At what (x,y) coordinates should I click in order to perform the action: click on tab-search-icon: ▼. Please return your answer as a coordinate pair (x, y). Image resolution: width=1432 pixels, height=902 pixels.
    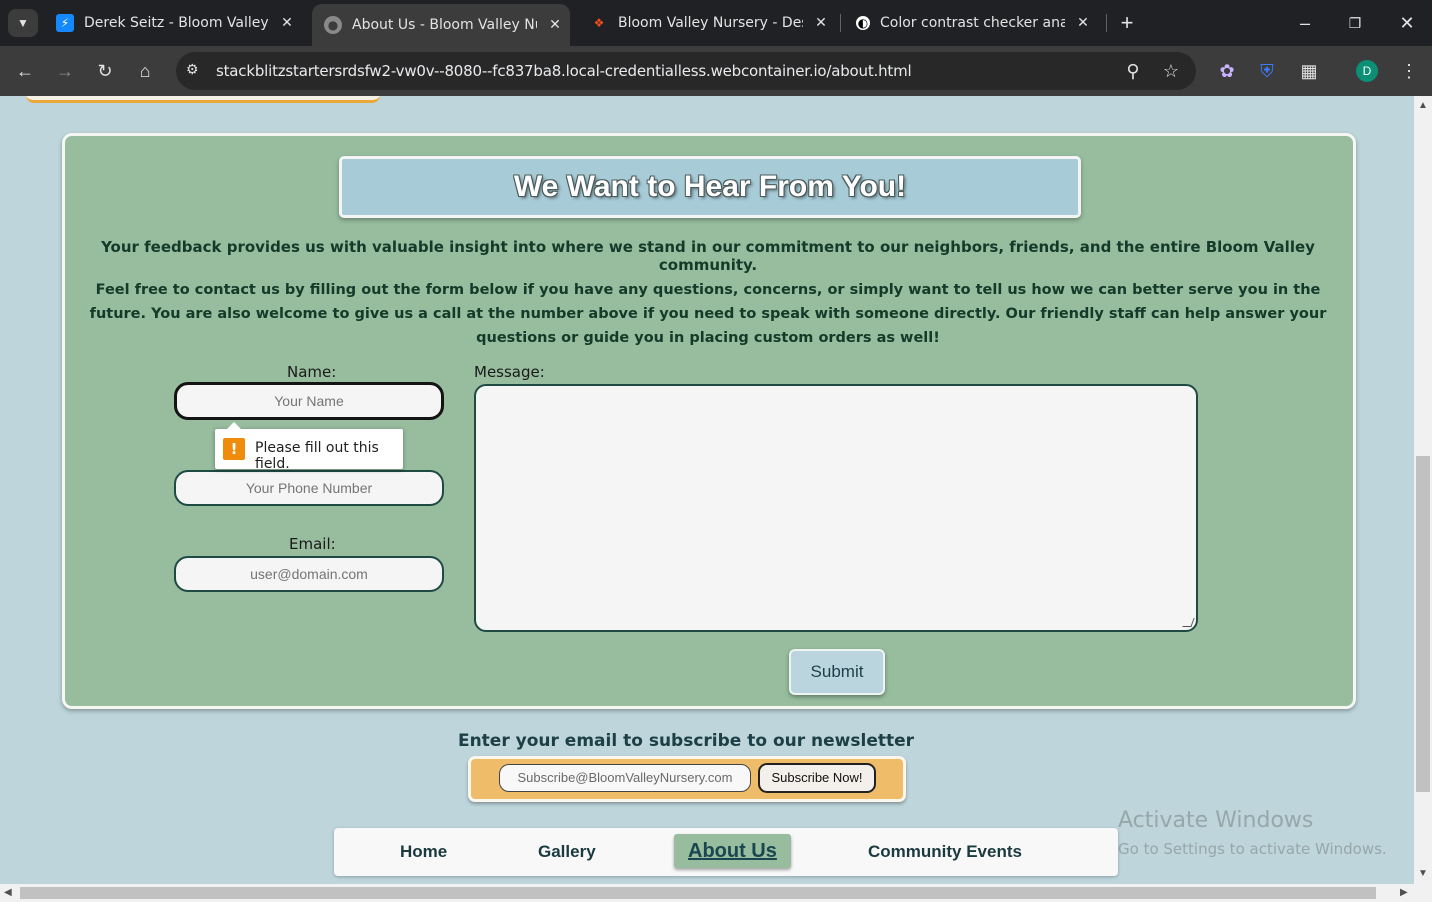
    Looking at the image, I should click on (23, 23).